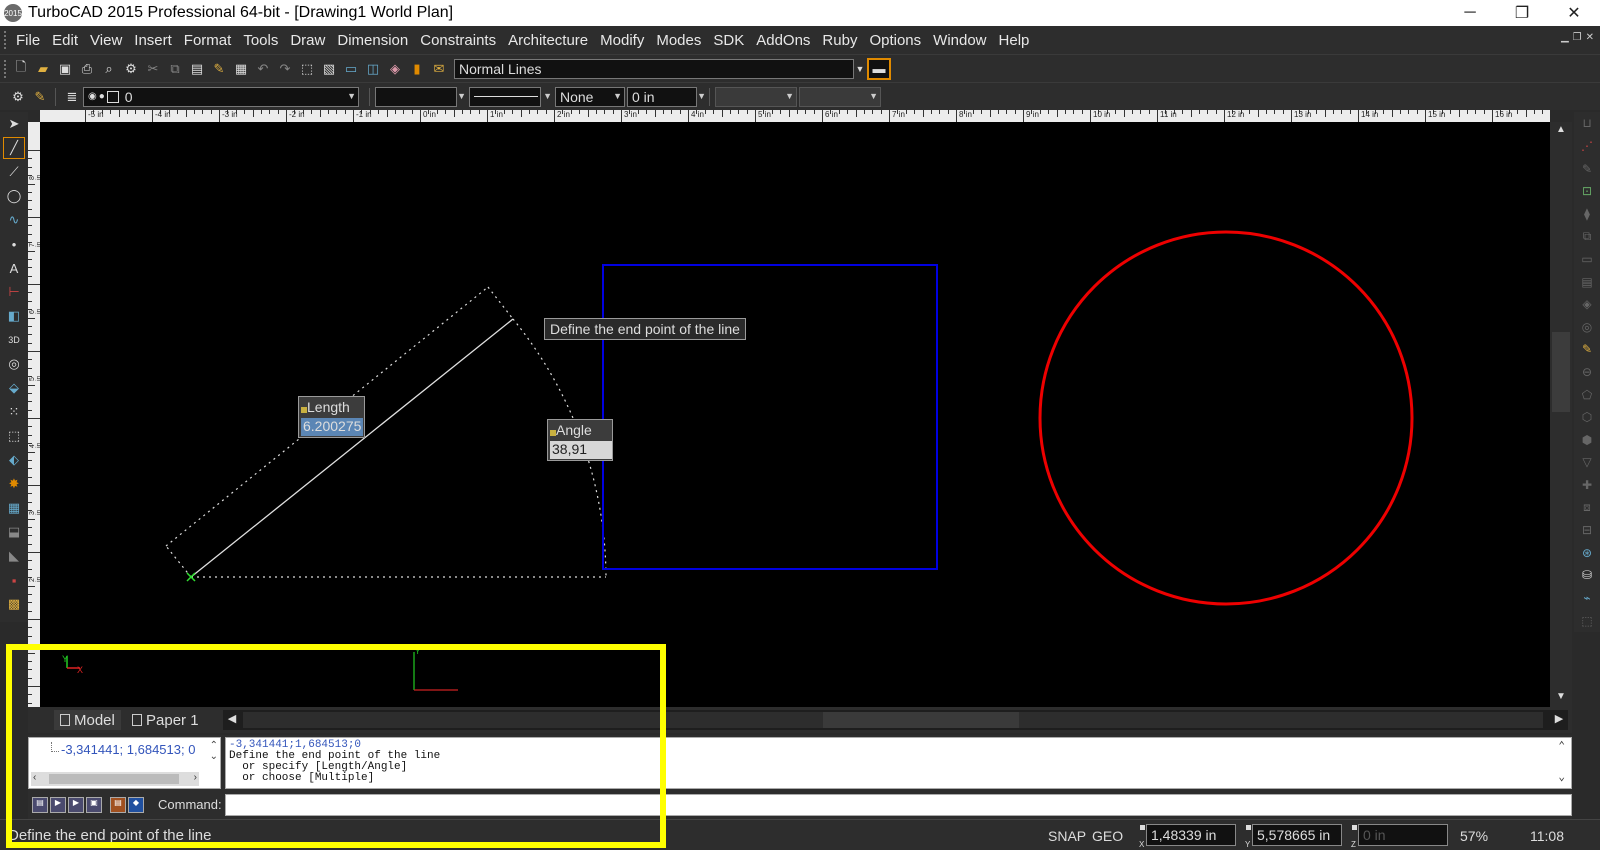 The image size is (1600, 850). Describe the element at coordinates (1587, 372) in the screenshot. I see `right-tool-12-icon: ⊖` at that location.